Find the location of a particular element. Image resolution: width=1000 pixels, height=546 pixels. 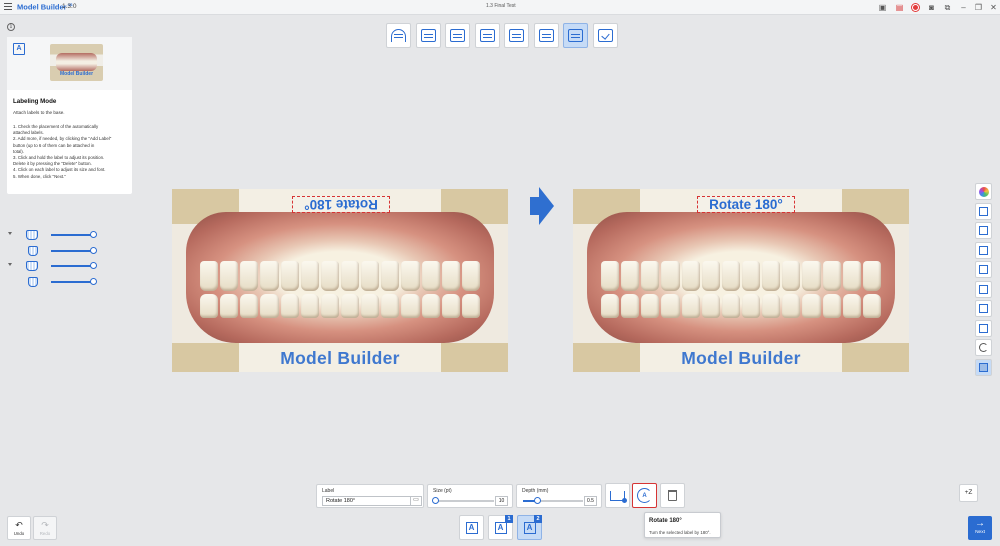

cube-right-icon is located at coordinates (983, 269).